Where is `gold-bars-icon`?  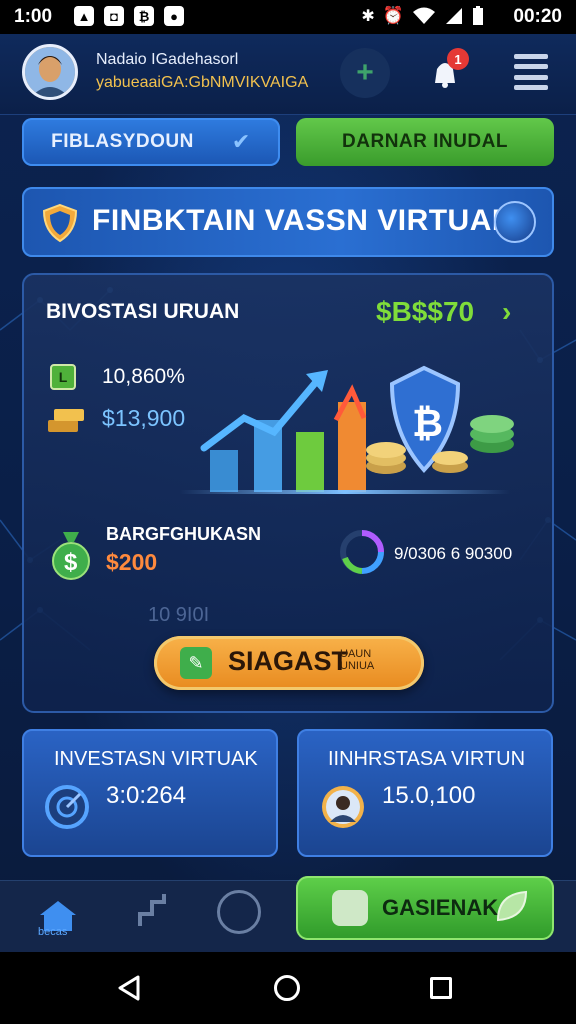
gold-bars-icon is located at coordinates (66, 420).